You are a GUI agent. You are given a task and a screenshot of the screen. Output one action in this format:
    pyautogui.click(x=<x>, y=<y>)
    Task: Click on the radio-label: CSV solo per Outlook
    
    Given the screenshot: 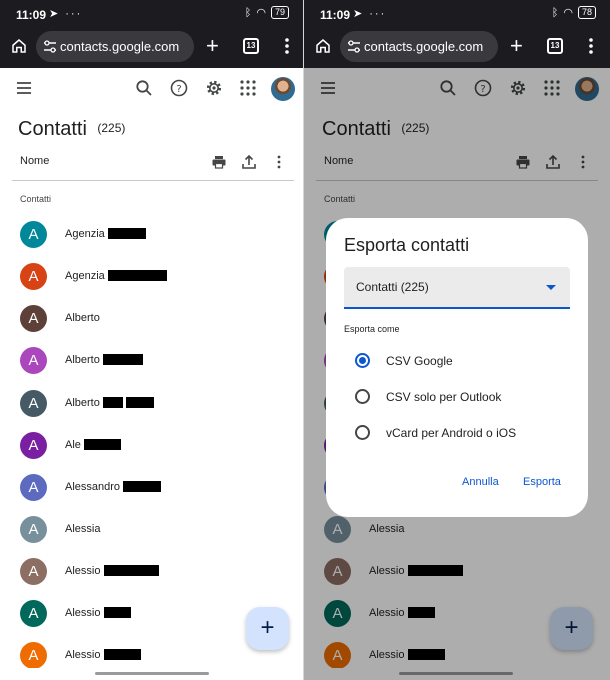 What is the action you would take?
    pyautogui.click(x=444, y=397)
    